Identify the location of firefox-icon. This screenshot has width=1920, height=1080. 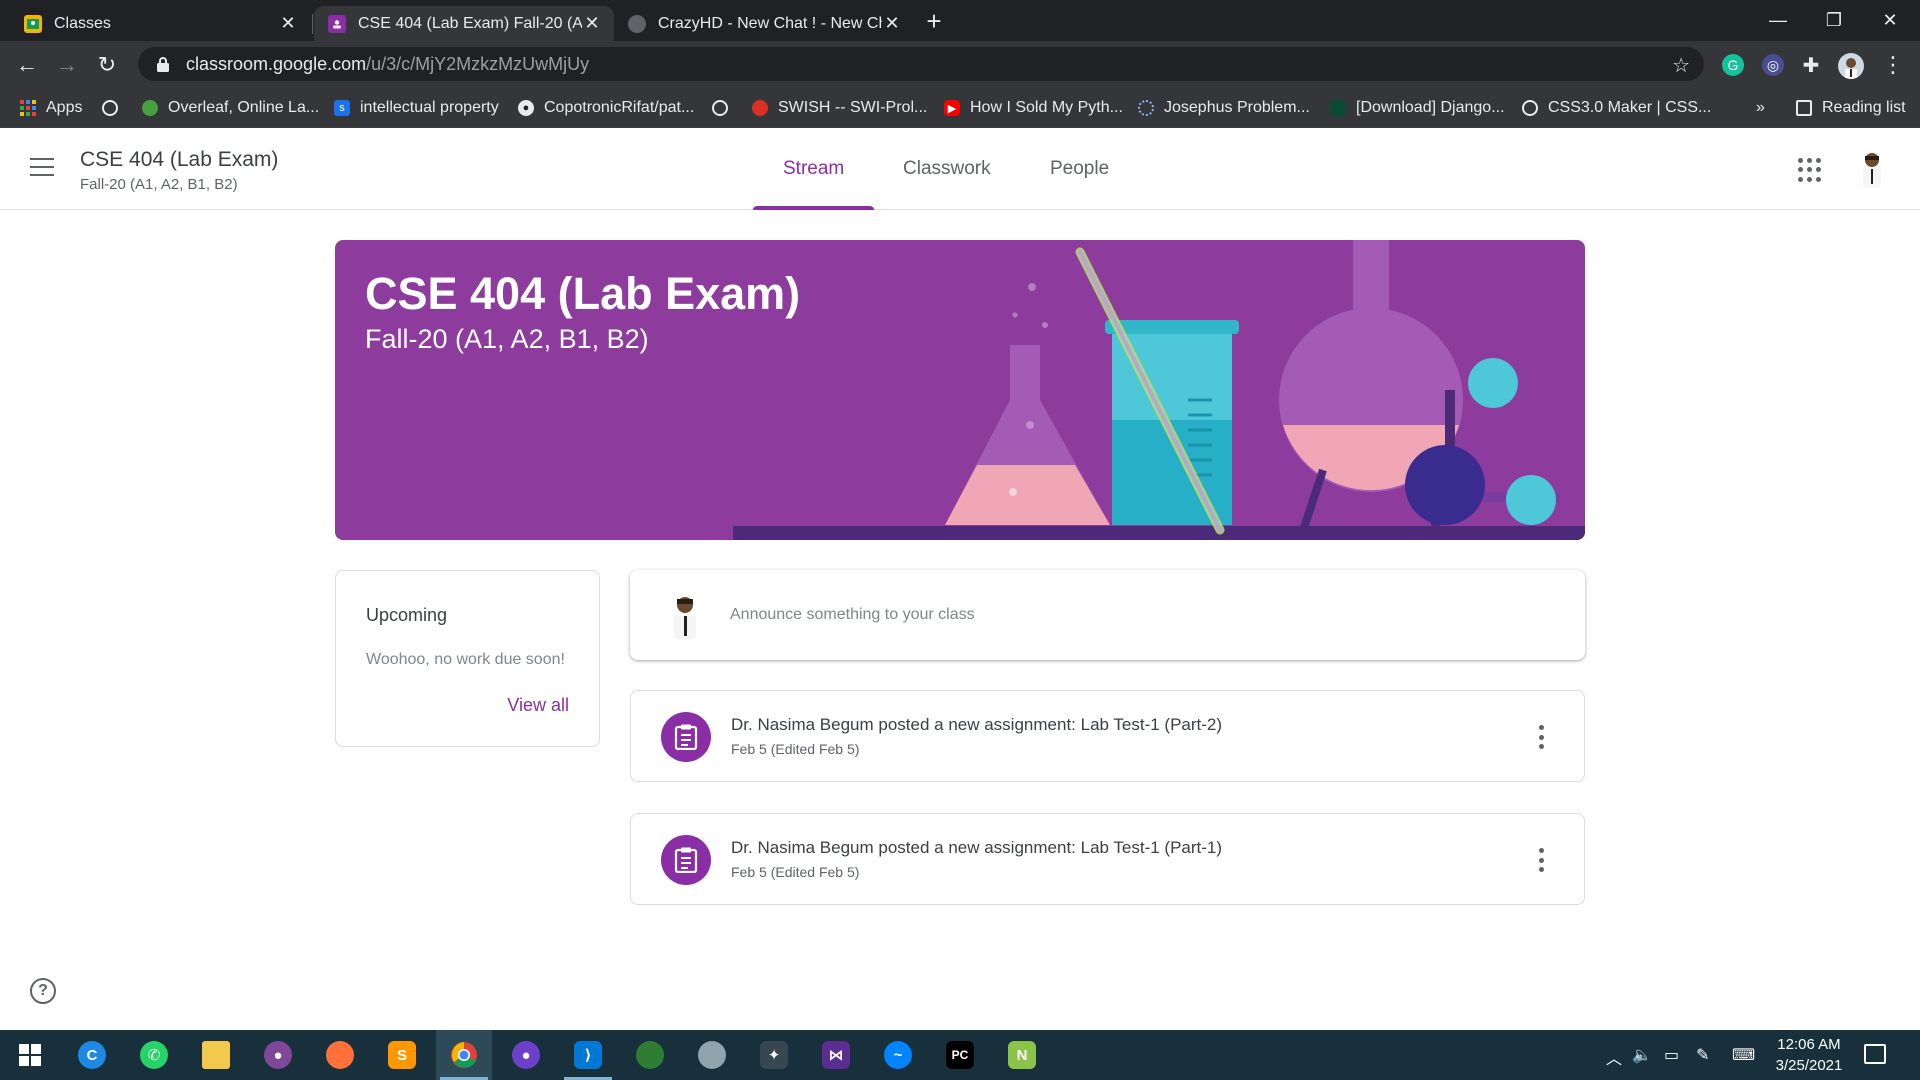
(340, 1055).